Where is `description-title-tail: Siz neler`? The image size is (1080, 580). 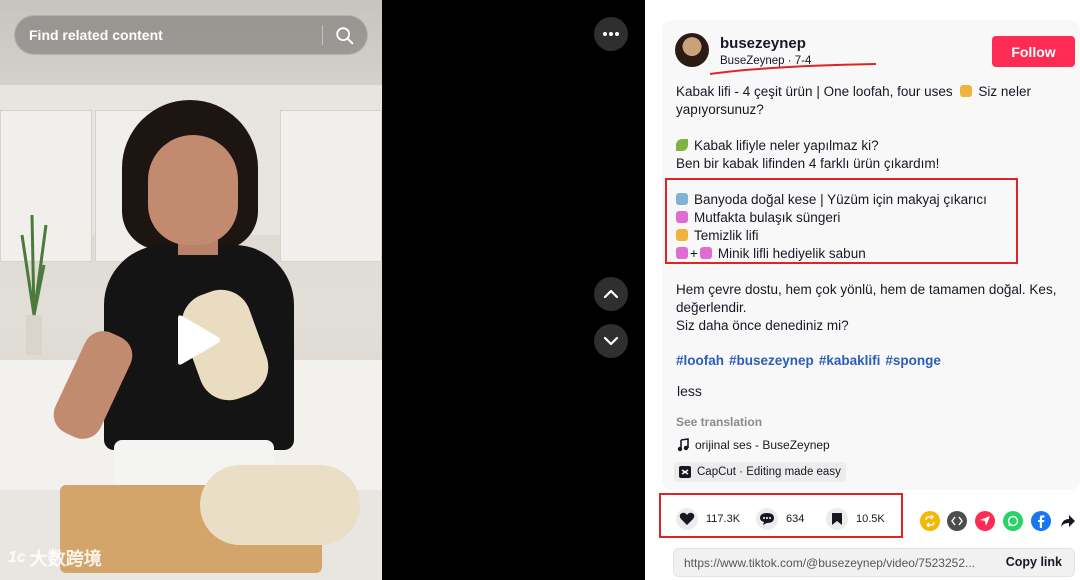 description-title-tail: Siz neler is located at coordinates (1004, 91).